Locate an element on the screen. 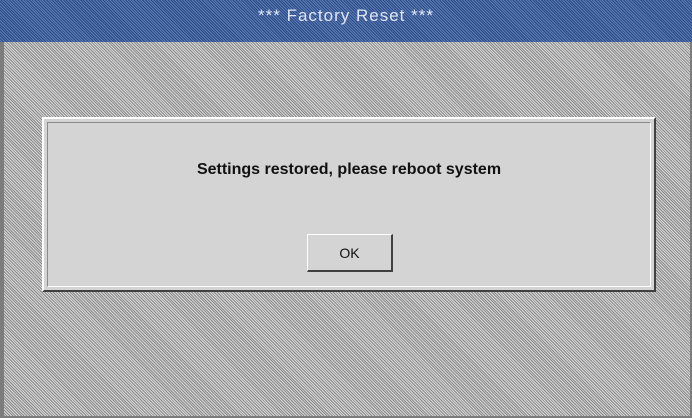  ok-button: OK is located at coordinates (350, 253).